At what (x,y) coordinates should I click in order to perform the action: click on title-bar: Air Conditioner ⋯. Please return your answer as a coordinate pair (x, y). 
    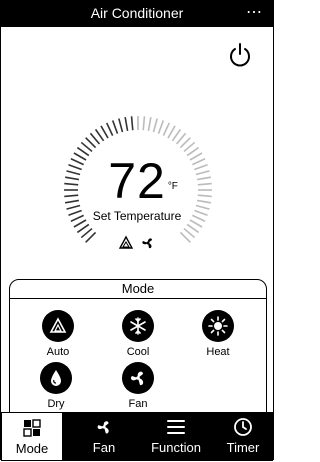
    Looking at the image, I should click on (137, 14).